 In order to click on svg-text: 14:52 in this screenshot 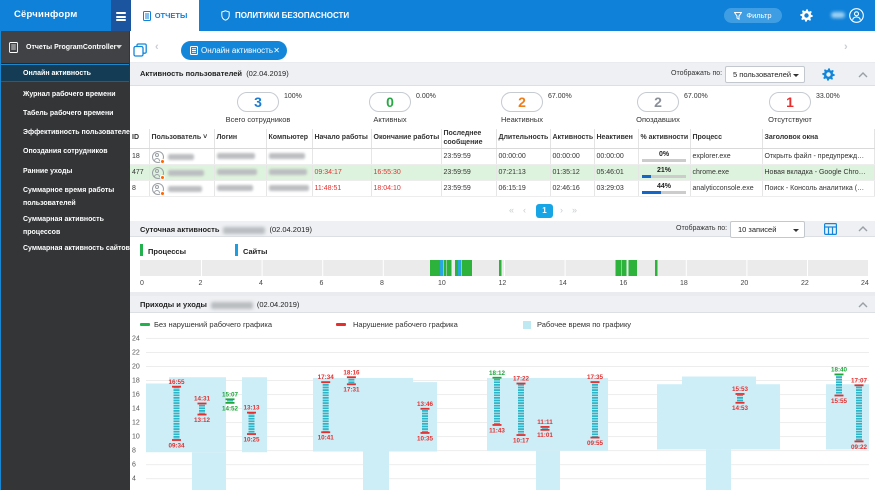, I will do `click(230, 408)`.